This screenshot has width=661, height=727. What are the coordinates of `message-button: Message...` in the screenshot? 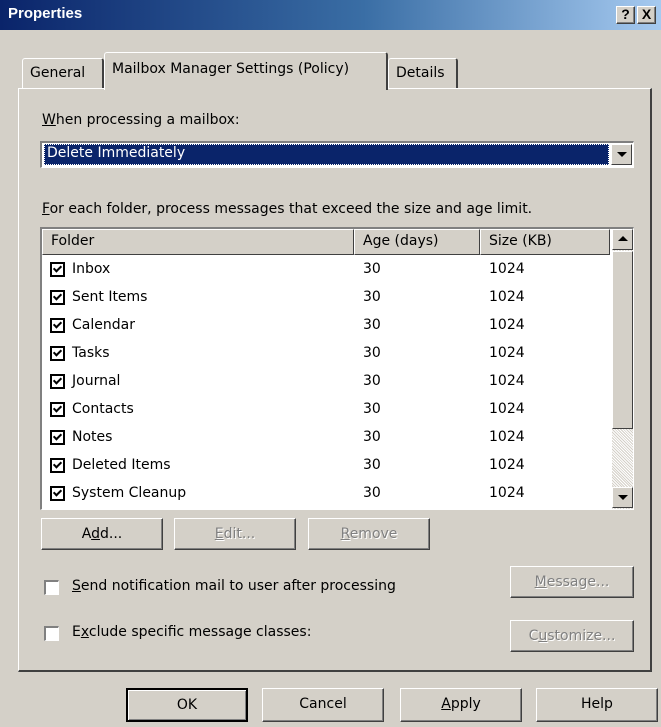 It's located at (572, 582).